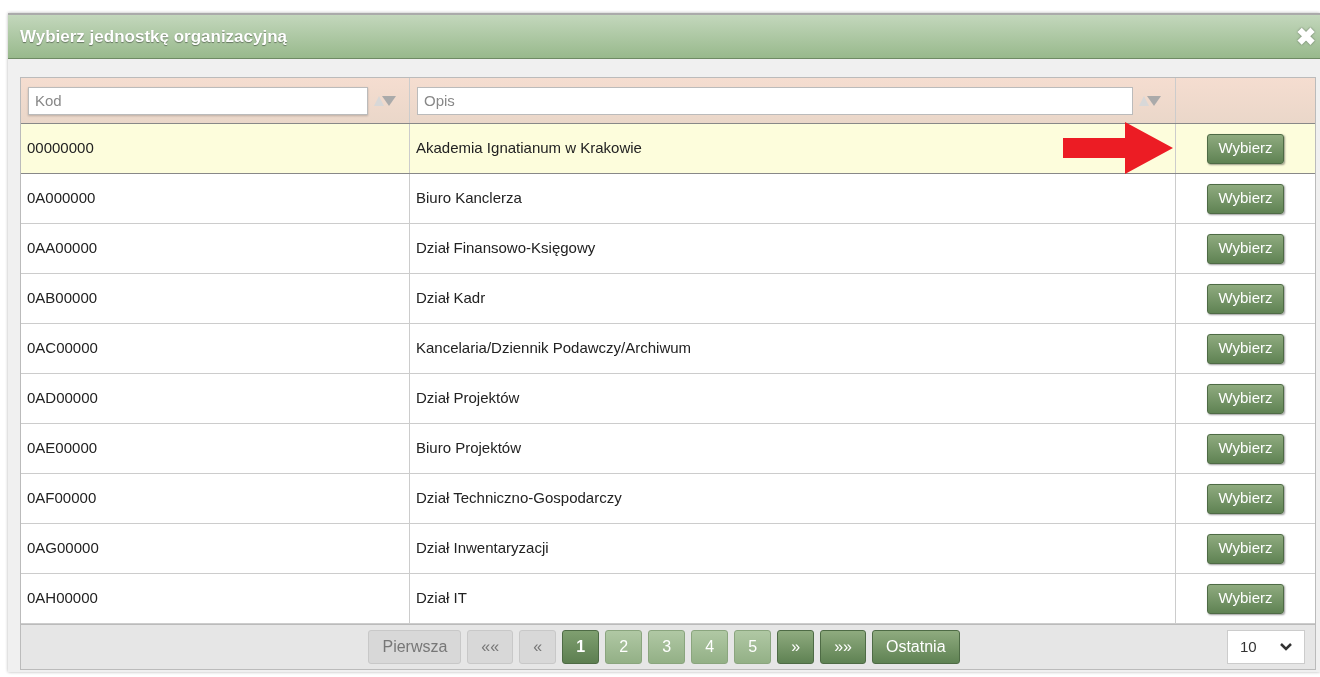 This screenshot has height=677, width=1320. Describe the element at coordinates (1306, 36) in the screenshot. I see `close-button: ✖` at that location.